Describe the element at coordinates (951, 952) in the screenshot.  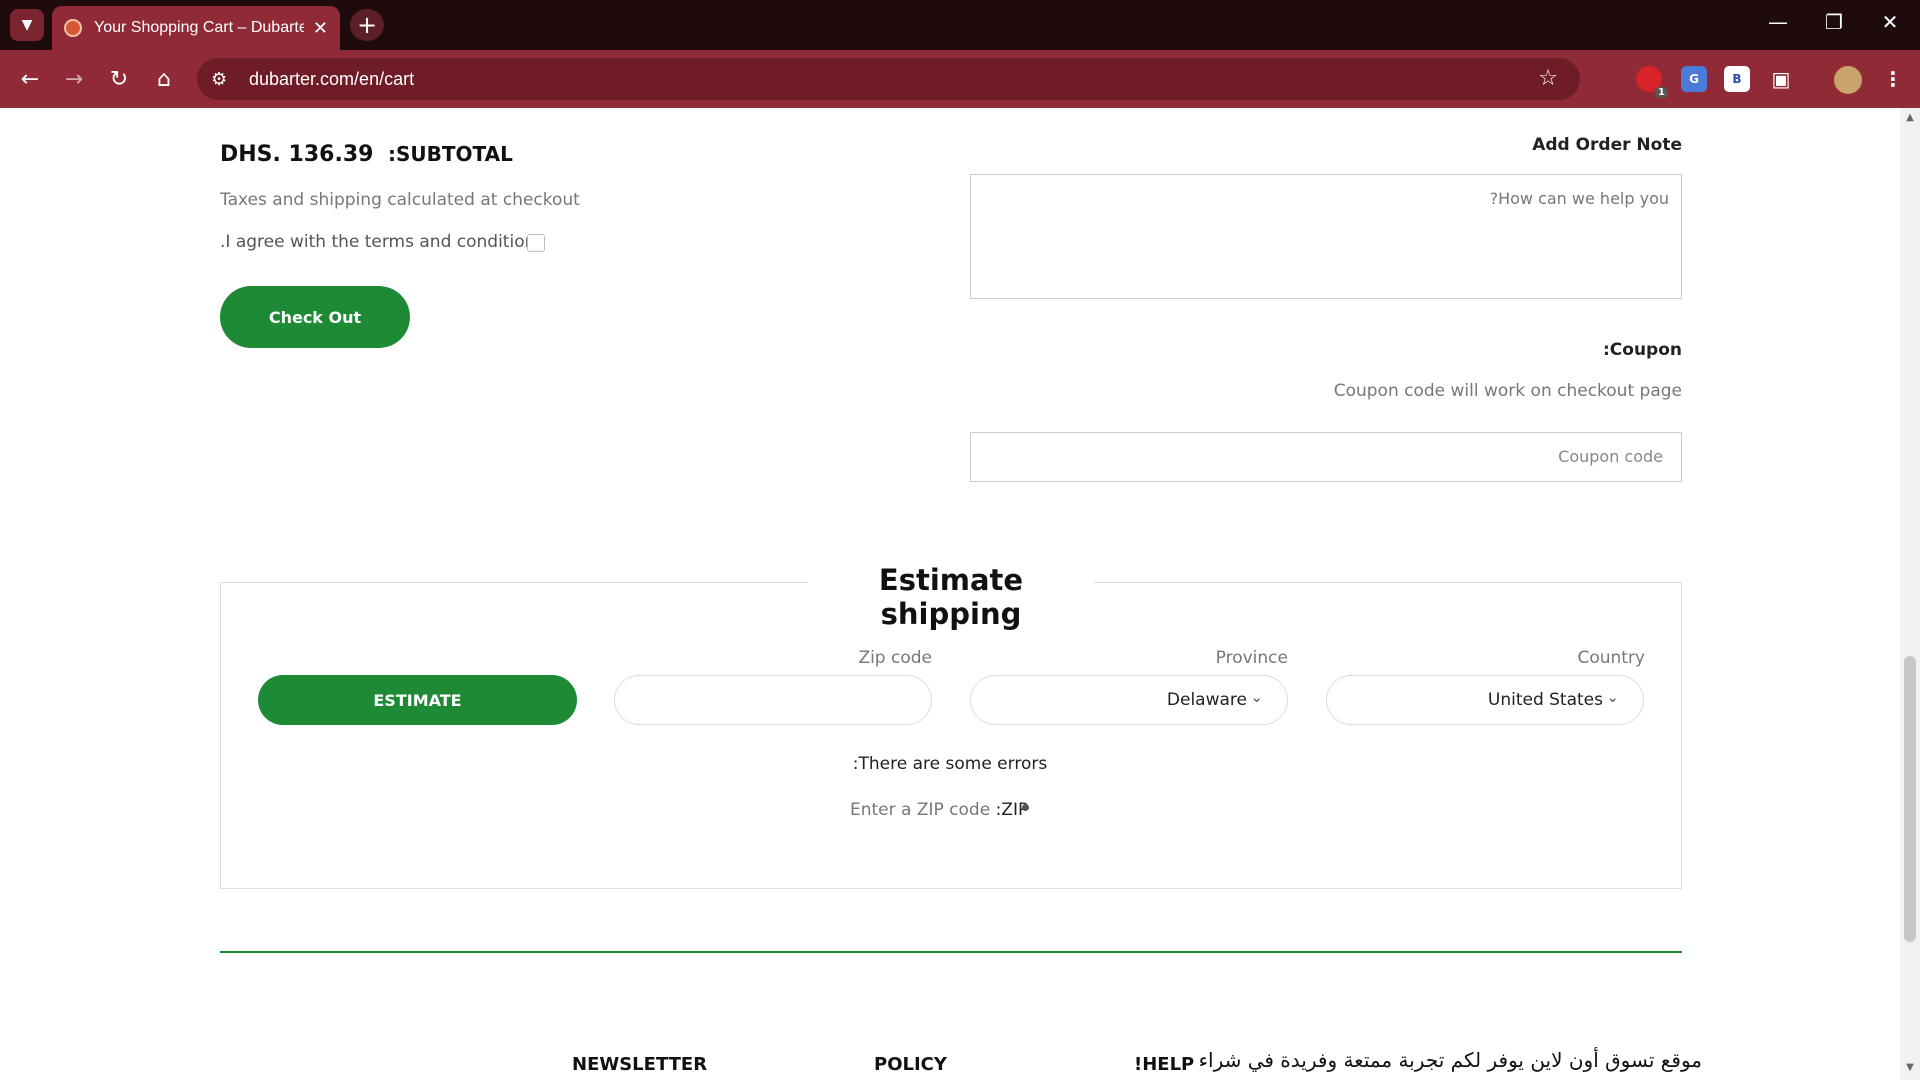
I see `footer-divider` at that location.